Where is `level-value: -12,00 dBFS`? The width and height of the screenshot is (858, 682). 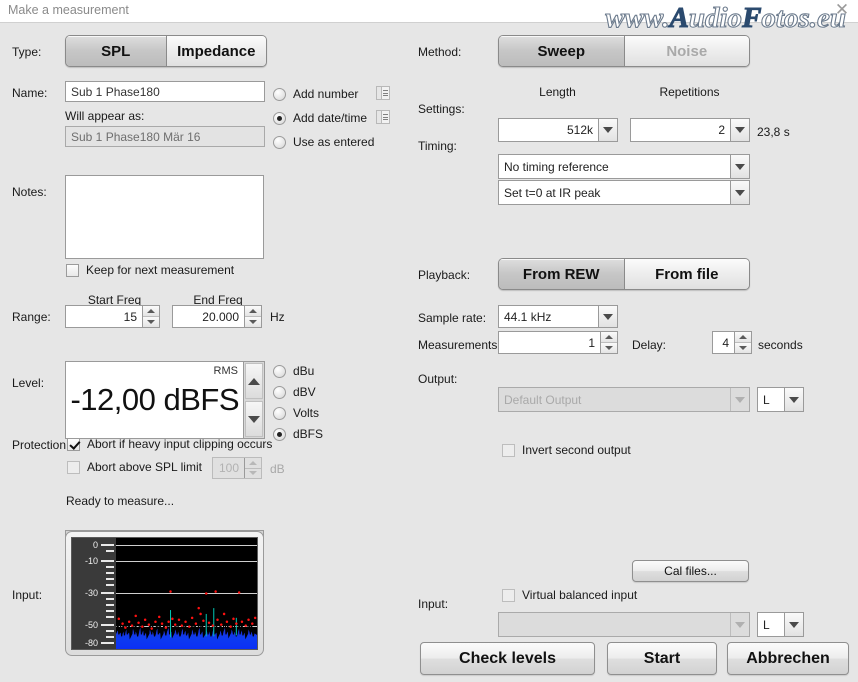
level-value: -12,00 dBFS is located at coordinates (154, 399).